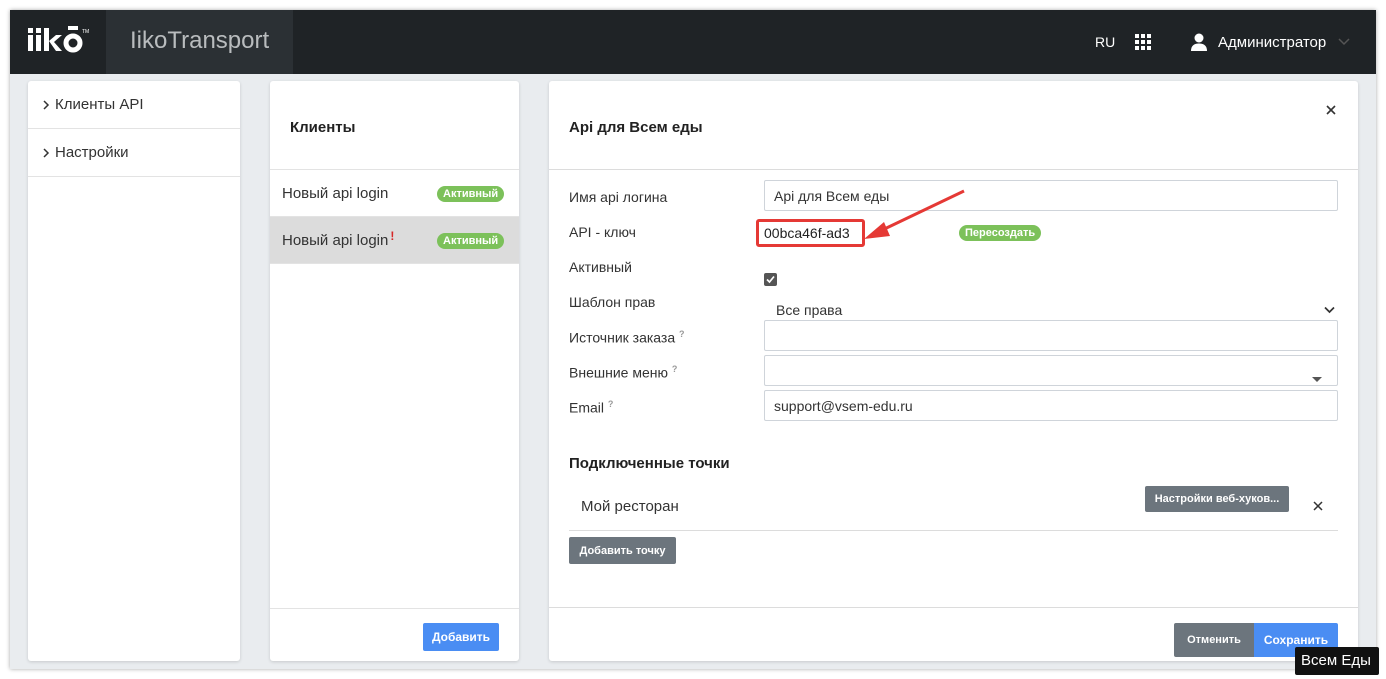 This screenshot has height=679, width=1386. What do you see at coordinates (1051, 335) in the screenshot?
I see `order-source-input` at bounding box center [1051, 335].